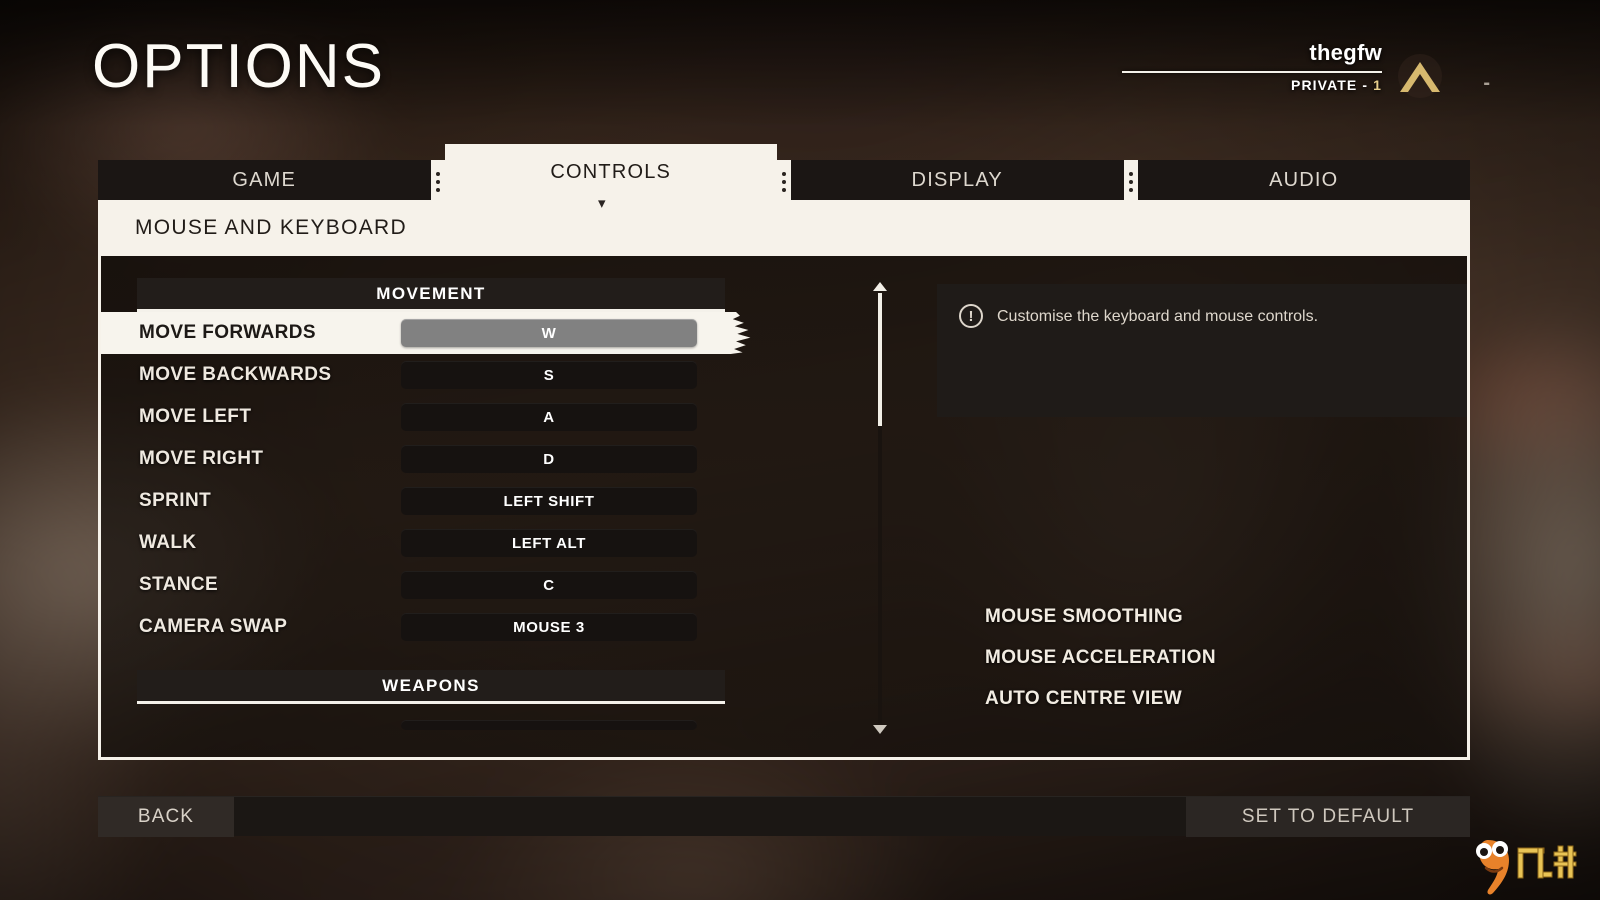 Image resolution: width=1600 pixels, height=900 pixels. What do you see at coordinates (1084, 616) in the screenshot?
I see `toggle-label: MOUSE SMOOTHING` at bounding box center [1084, 616].